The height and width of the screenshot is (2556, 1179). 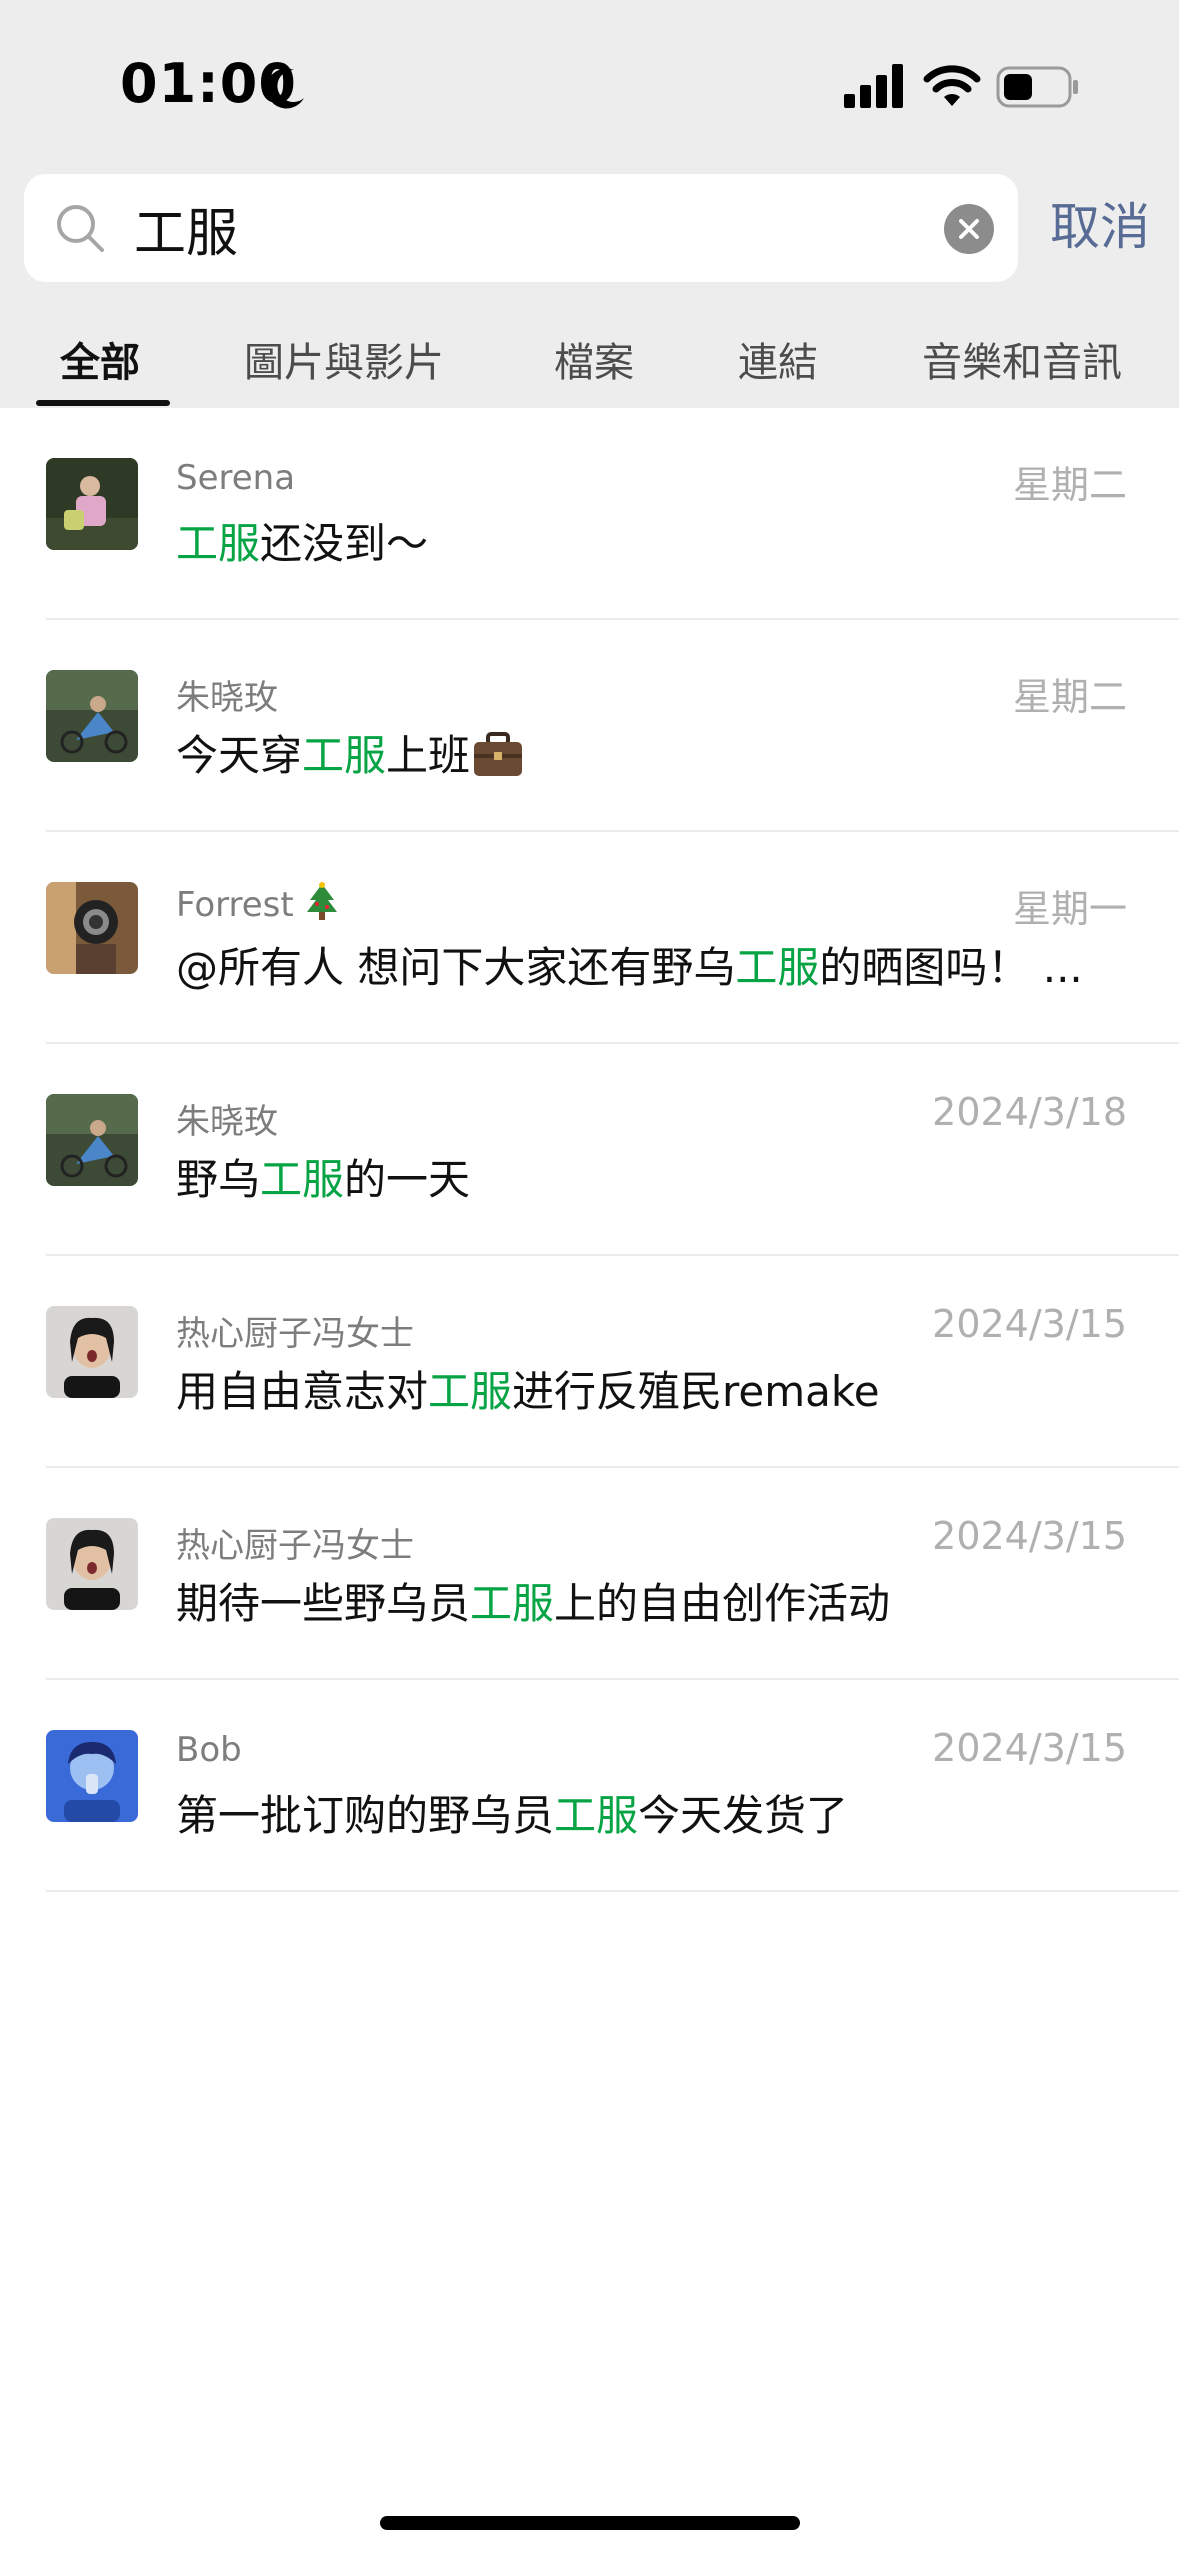 I want to click on tab-files: 檔案, so click(x=594, y=359).